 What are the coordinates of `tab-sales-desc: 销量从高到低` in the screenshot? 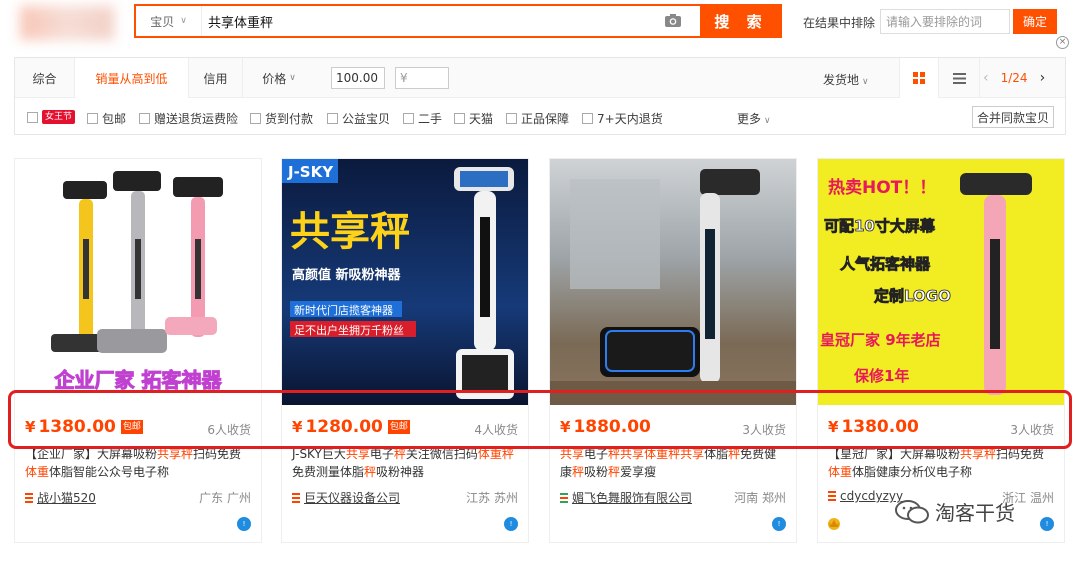 It's located at (132, 78).